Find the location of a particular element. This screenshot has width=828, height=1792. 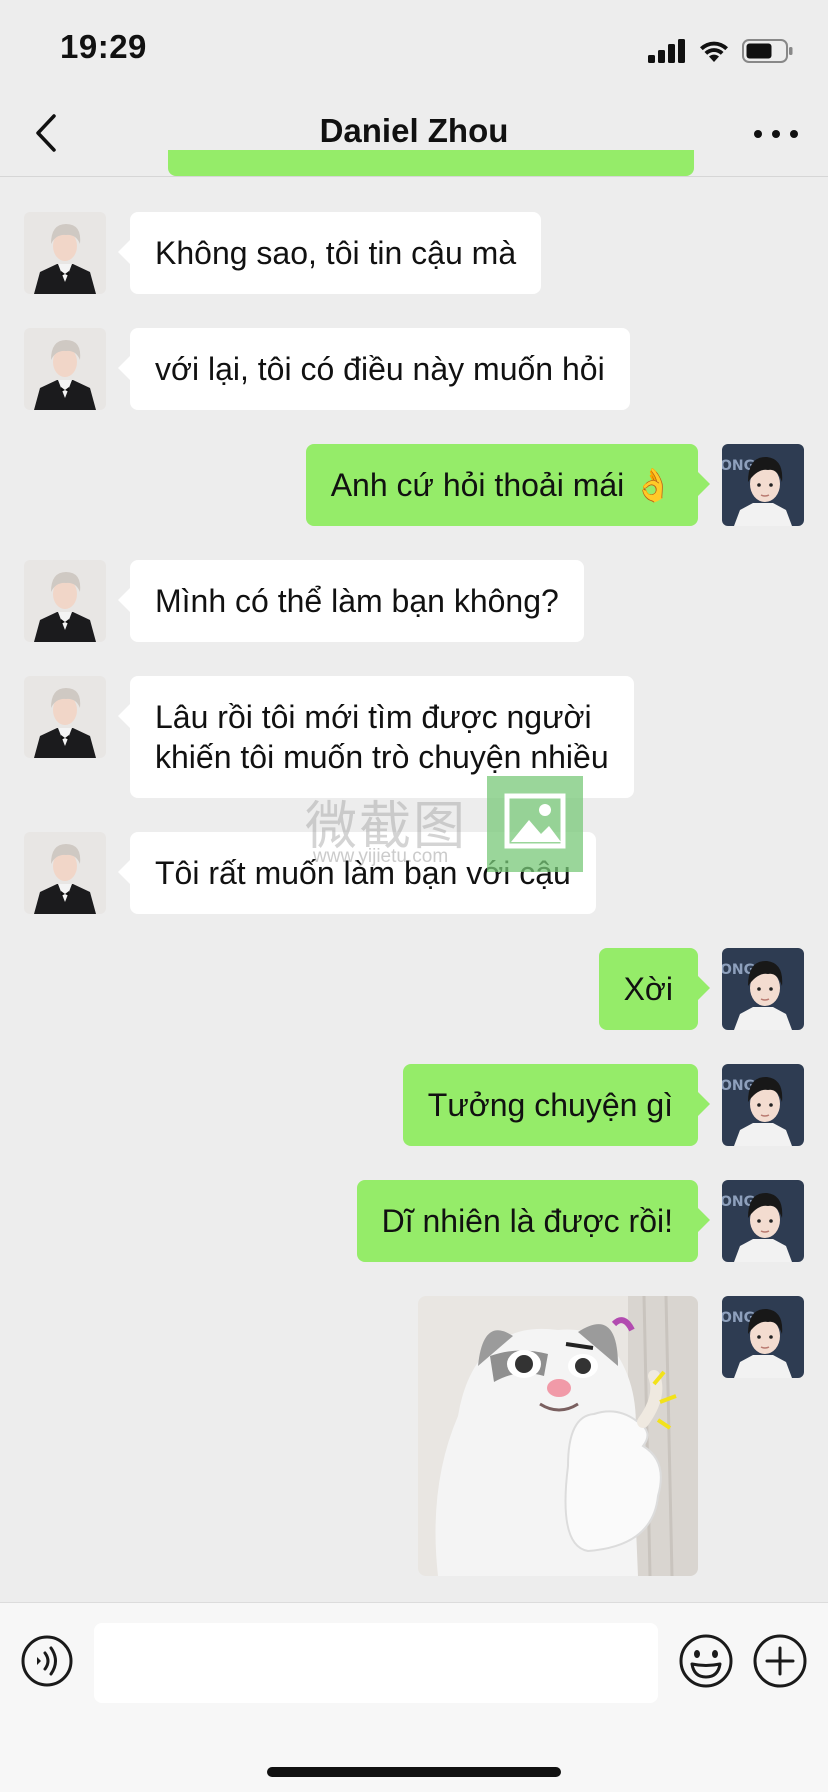

cellular-signal-icon is located at coordinates (666, 51).